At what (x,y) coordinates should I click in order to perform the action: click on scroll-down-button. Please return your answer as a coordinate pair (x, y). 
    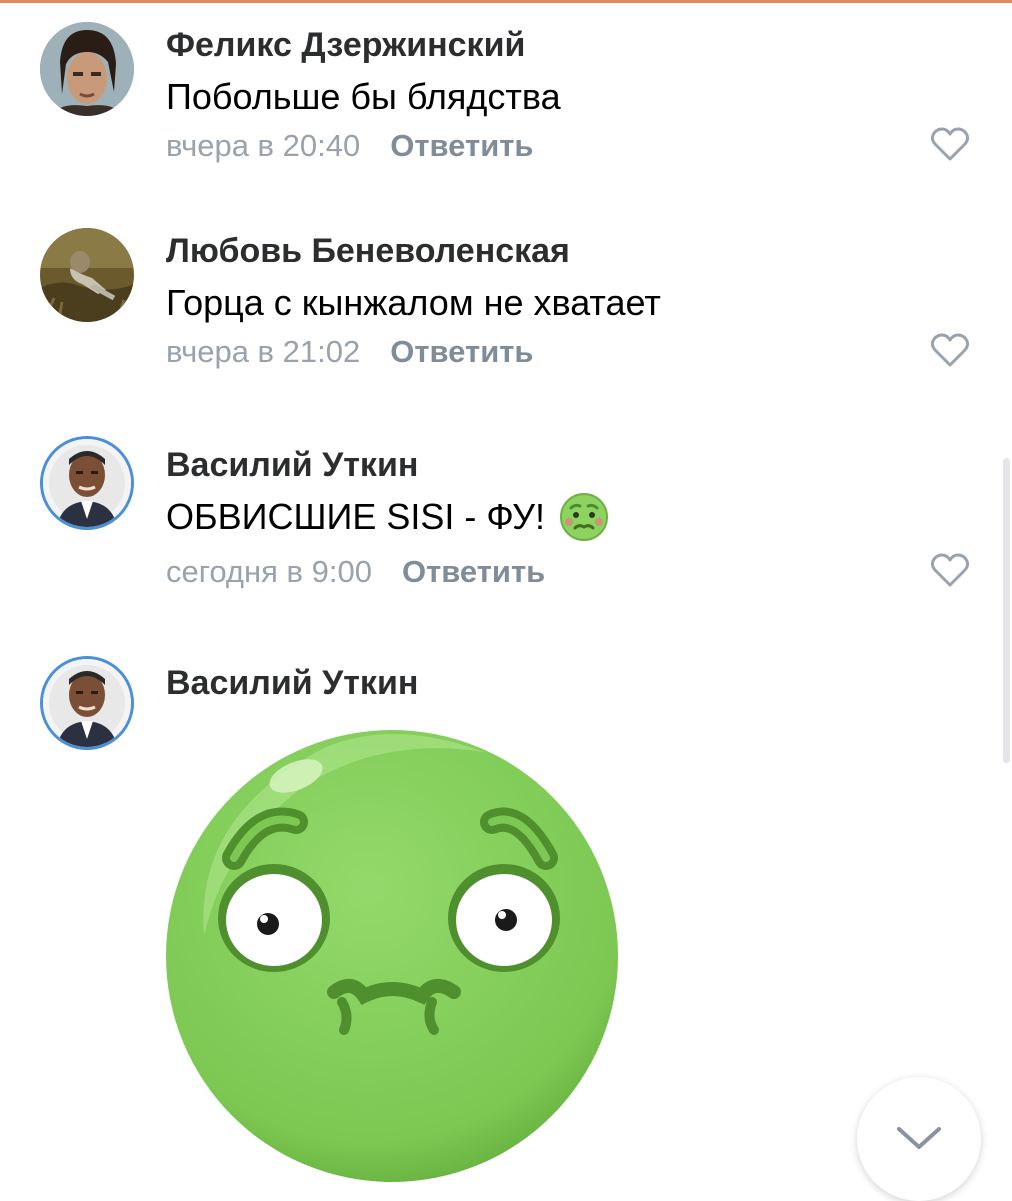
    Looking at the image, I should click on (919, 1139).